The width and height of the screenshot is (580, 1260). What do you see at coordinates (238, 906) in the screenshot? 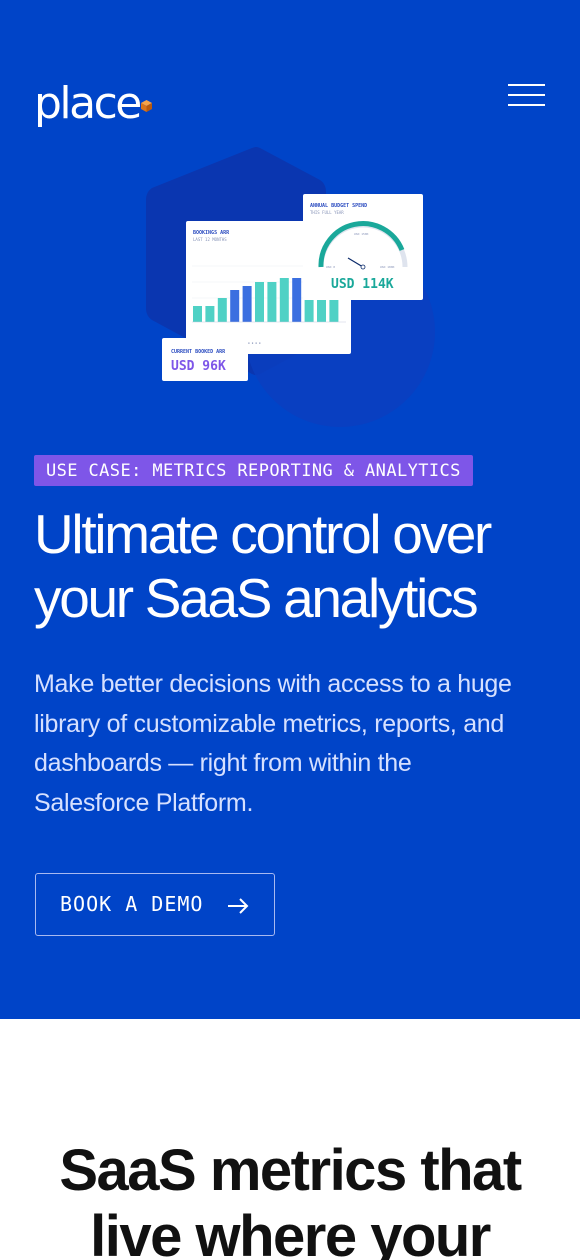
I see `arrow-right-icon` at bounding box center [238, 906].